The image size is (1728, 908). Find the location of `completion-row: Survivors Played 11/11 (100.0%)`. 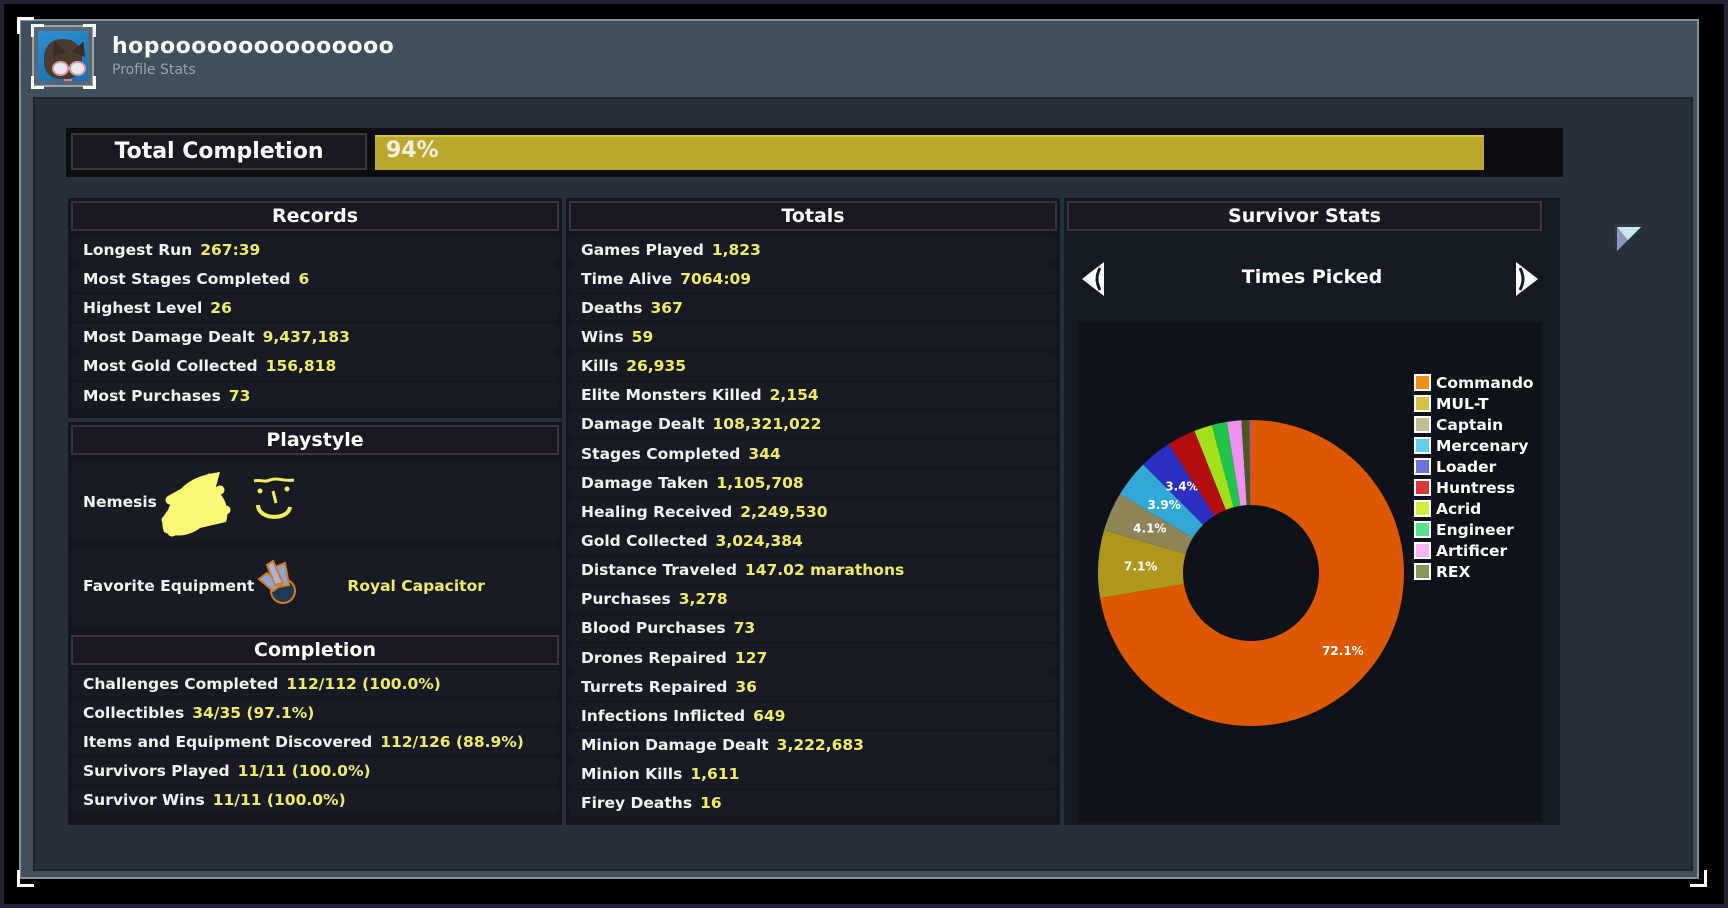

completion-row: Survivors Played 11/11 (100.0%) is located at coordinates (315, 771).